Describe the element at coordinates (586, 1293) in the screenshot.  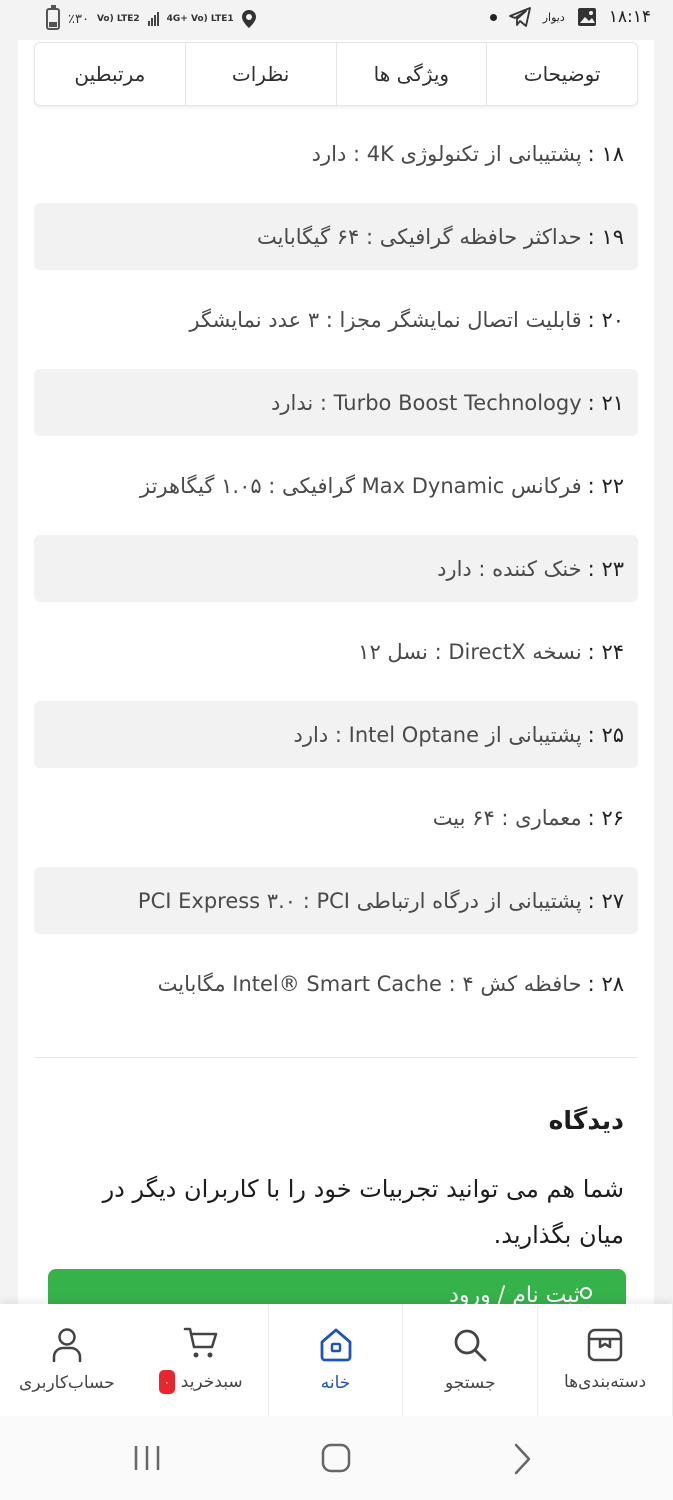
I see `user-icon` at that location.